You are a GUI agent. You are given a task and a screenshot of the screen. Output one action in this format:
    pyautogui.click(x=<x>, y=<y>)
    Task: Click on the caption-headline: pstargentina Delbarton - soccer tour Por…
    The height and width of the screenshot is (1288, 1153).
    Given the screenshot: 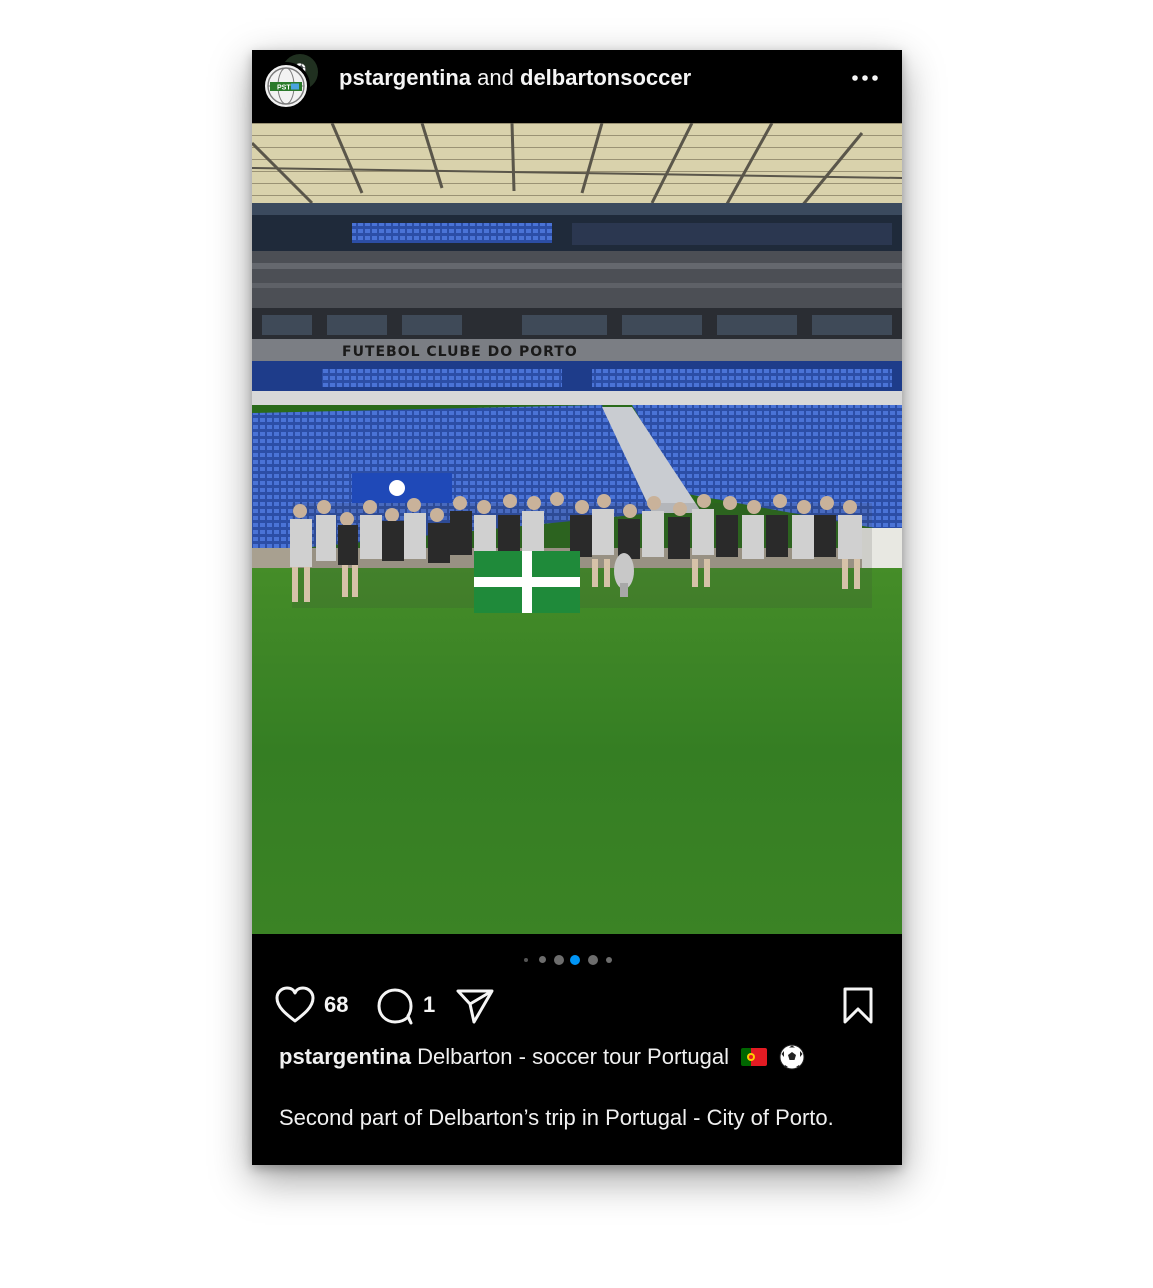 What is the action you would take?
    pyautogui.click(x=579, y=1057)
    